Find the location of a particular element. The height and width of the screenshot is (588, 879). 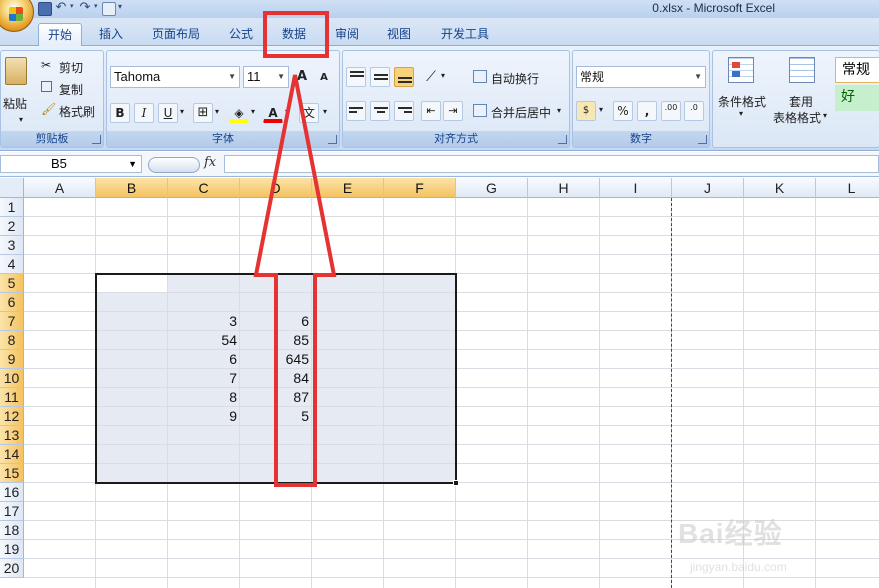

customize-qat-icon: ▾ is located at coordinates (122, 9).